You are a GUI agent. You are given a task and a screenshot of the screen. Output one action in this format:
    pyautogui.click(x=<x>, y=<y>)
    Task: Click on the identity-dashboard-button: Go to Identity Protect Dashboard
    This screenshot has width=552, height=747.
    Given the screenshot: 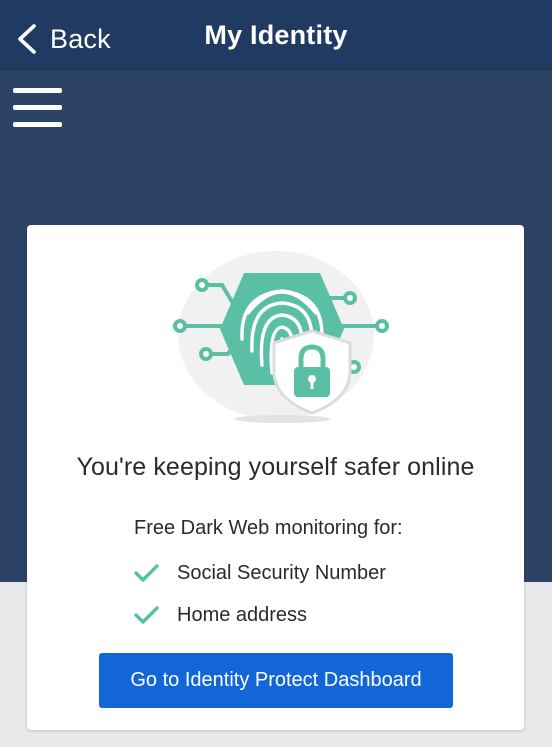 What is the action you would take?
    pyautogui.click(x=276, y=680)
    